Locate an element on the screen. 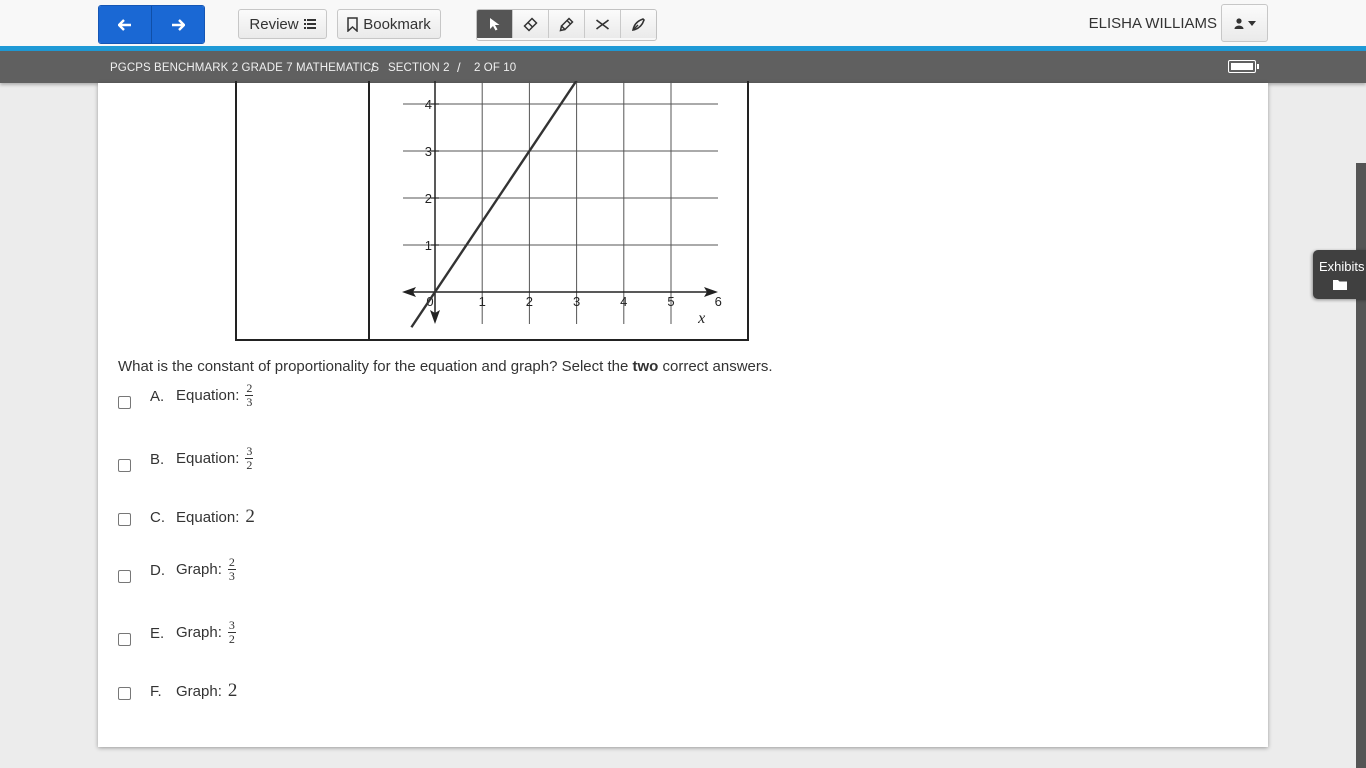  choice-letter: D. is located at coordinates (157, 570).